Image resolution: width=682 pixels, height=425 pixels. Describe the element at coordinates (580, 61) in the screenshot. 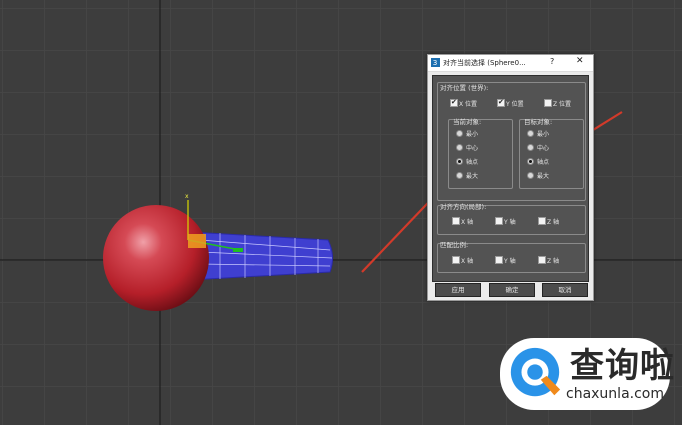

I see `close-button: ✕` at that location.